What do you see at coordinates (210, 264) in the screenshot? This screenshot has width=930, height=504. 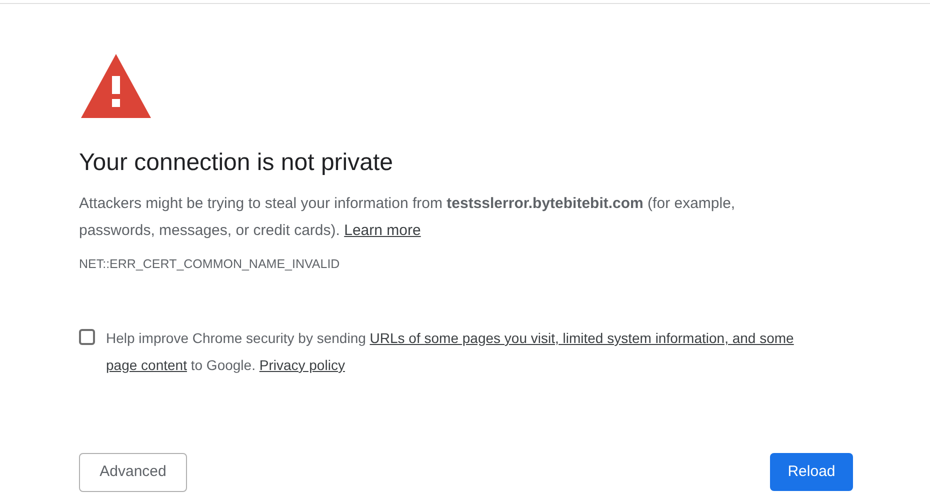 I see `error-code: NET::ERR_CERT_COMMON_NAME_INVALID` at bounding box center [210, 264].